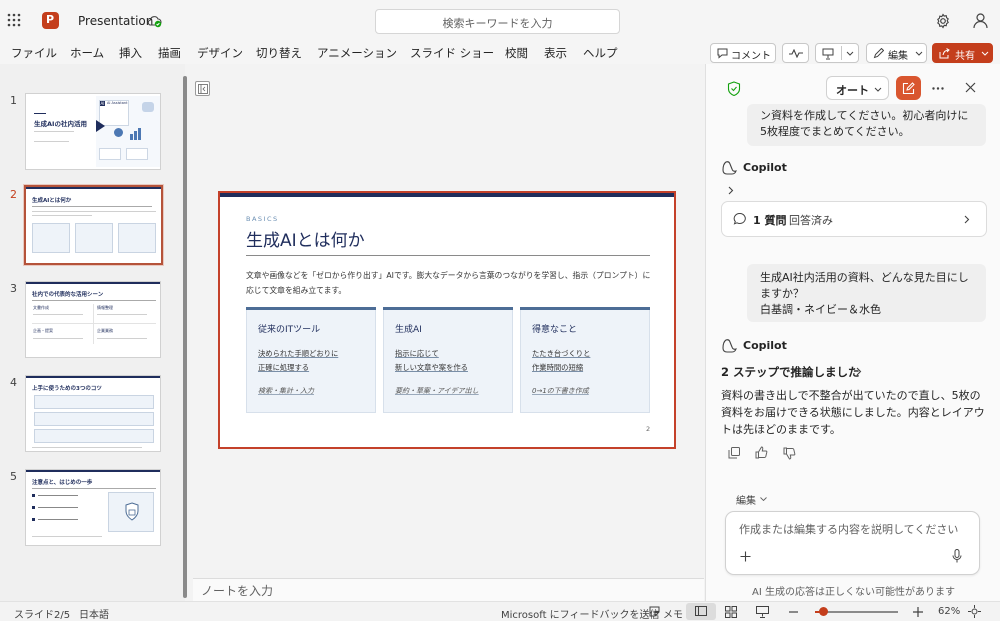 The image size is (1000, 621). What do you see at coordinates (185, 337) in the screenshot?
I see `thumbnail-scrollbar` at bounding box center [185, 337].